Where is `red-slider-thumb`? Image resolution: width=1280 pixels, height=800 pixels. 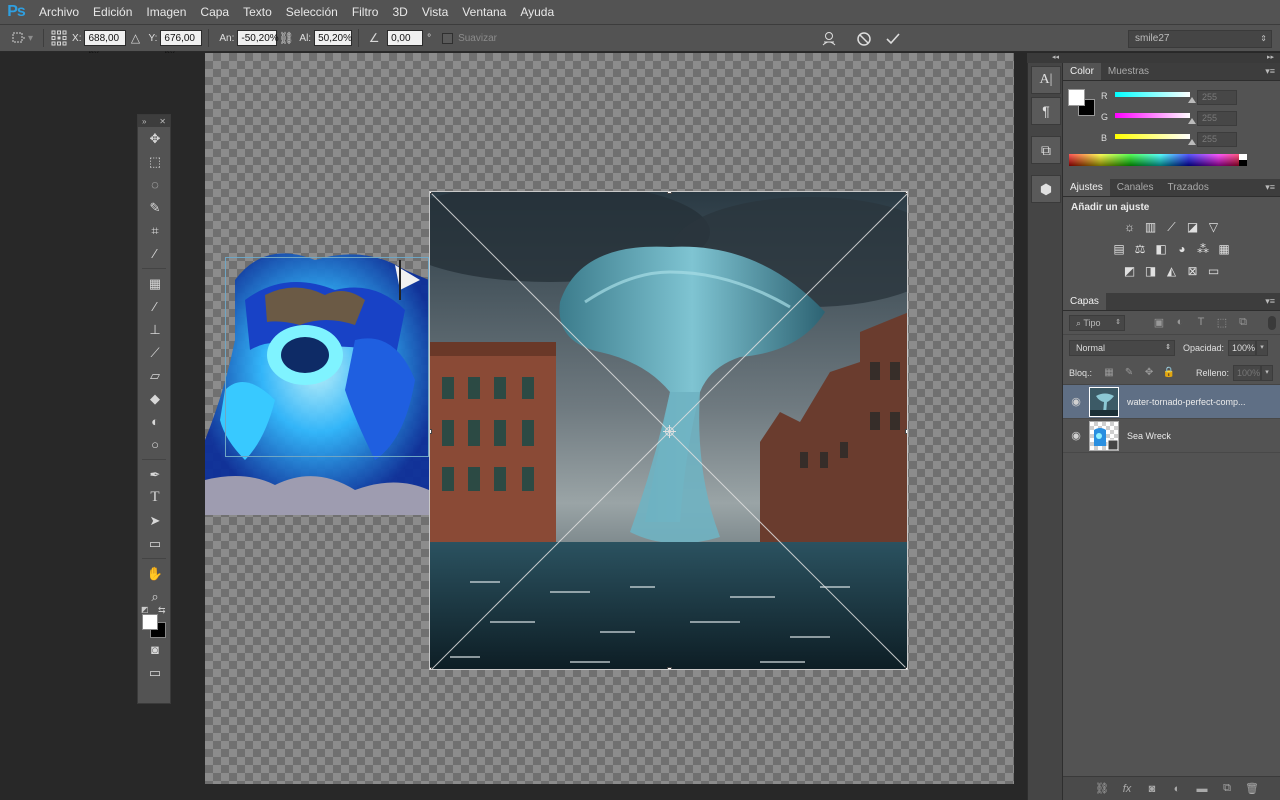 red-slider-thumb is located at coordinates (1192, 100).